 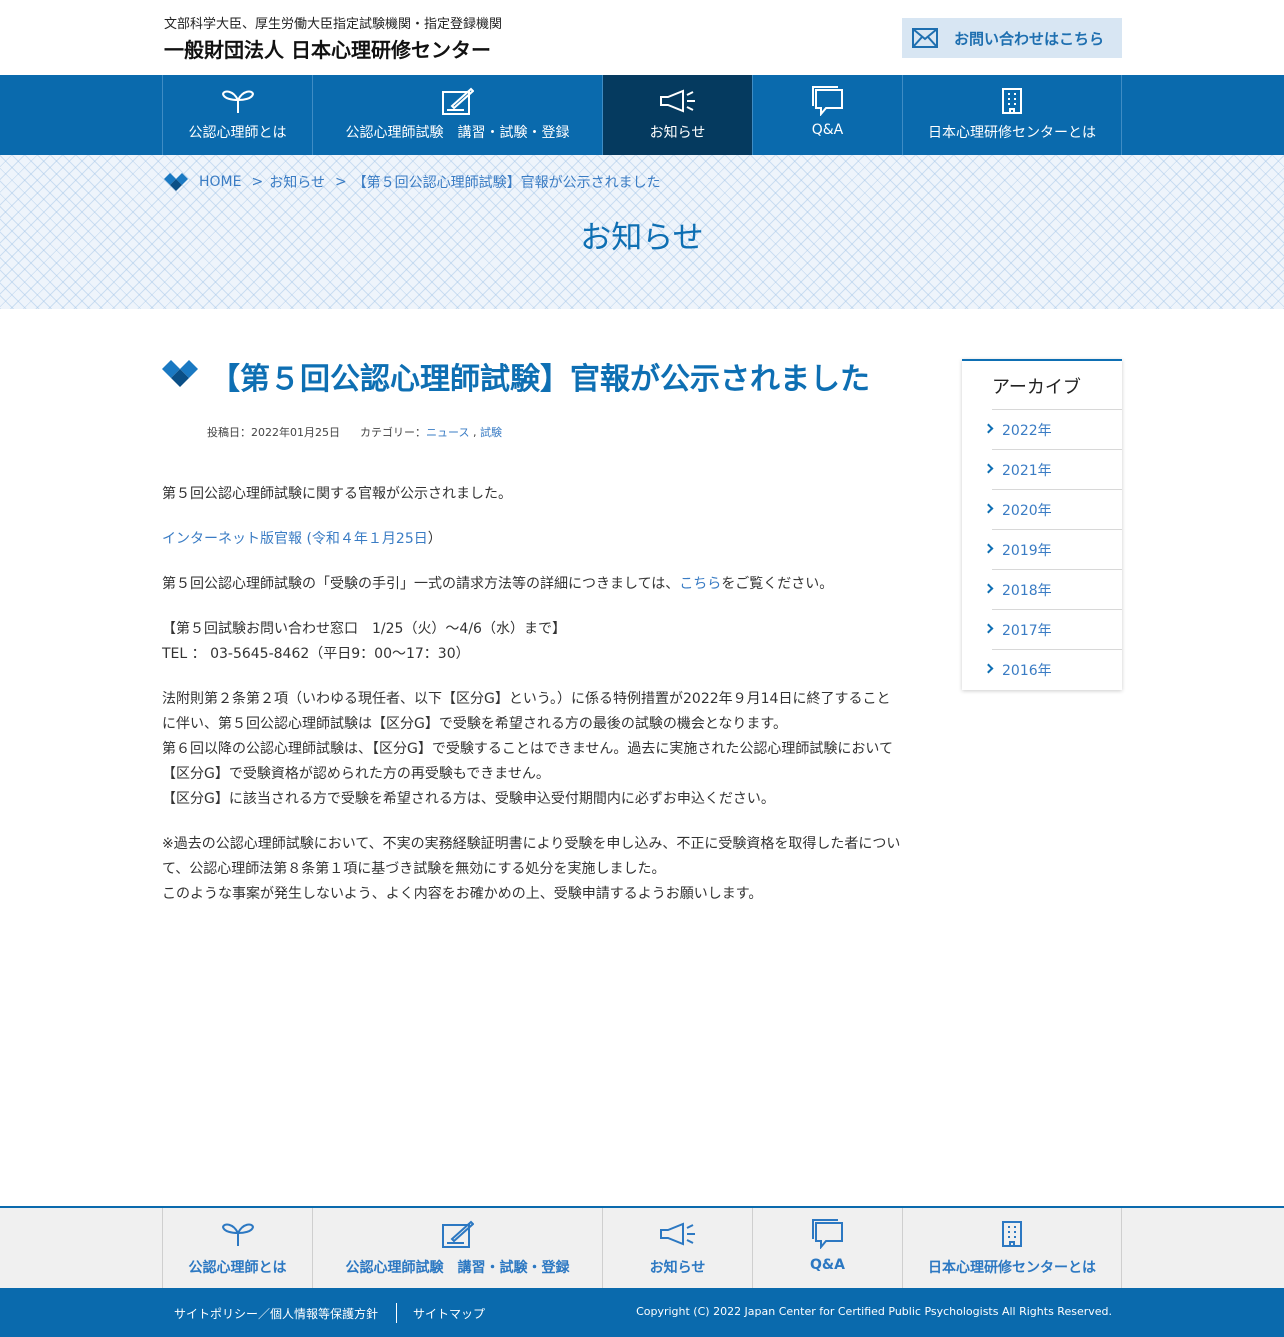 What do you see at coordinates (677, 1268) in the screenshot?
I see `footer-nav-label: お知らせ` at bounding box center [677, 1268].